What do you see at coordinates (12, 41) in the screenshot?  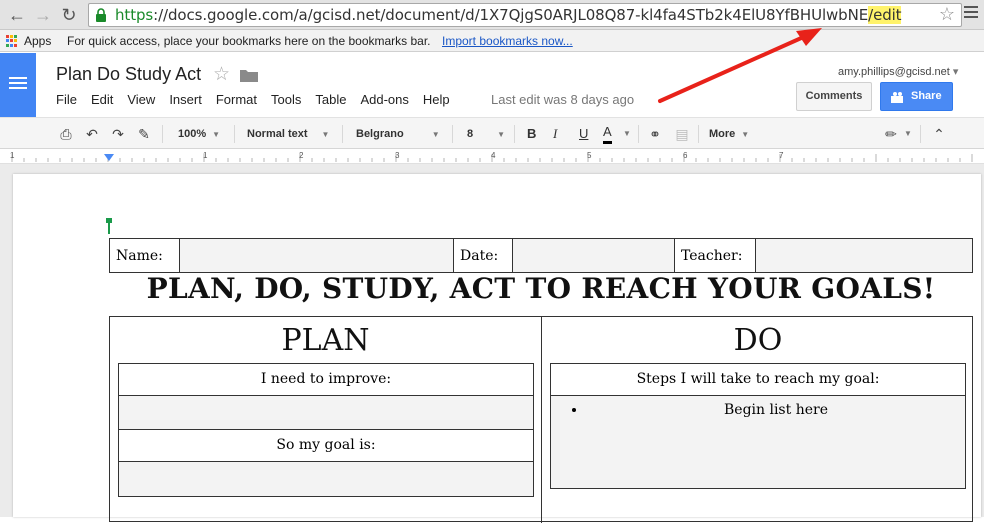 I see `apps-grid-icon` at bounding box center [12, 41].